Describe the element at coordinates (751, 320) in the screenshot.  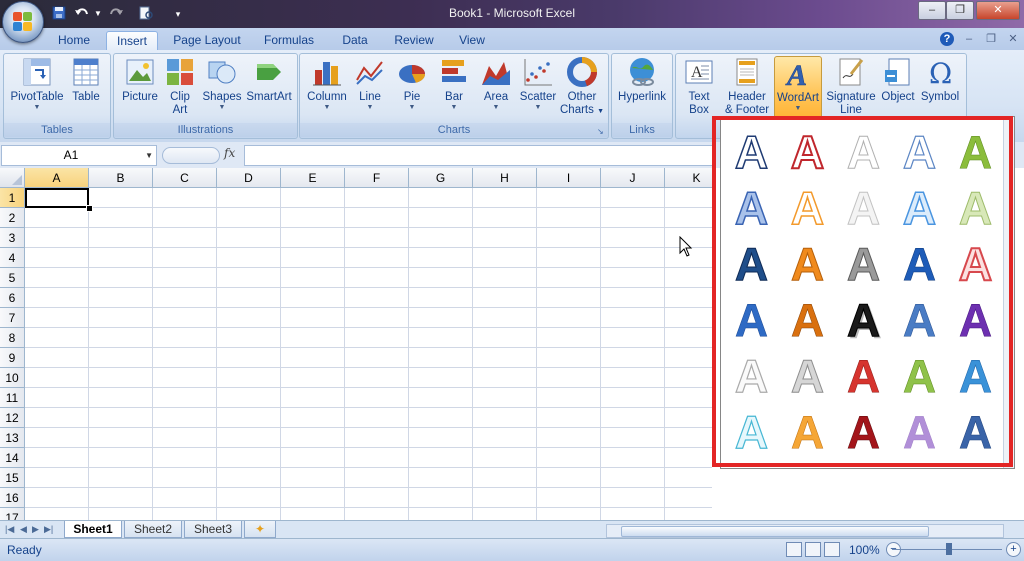
I see `wordart-style-fill-blue: A` at that location.